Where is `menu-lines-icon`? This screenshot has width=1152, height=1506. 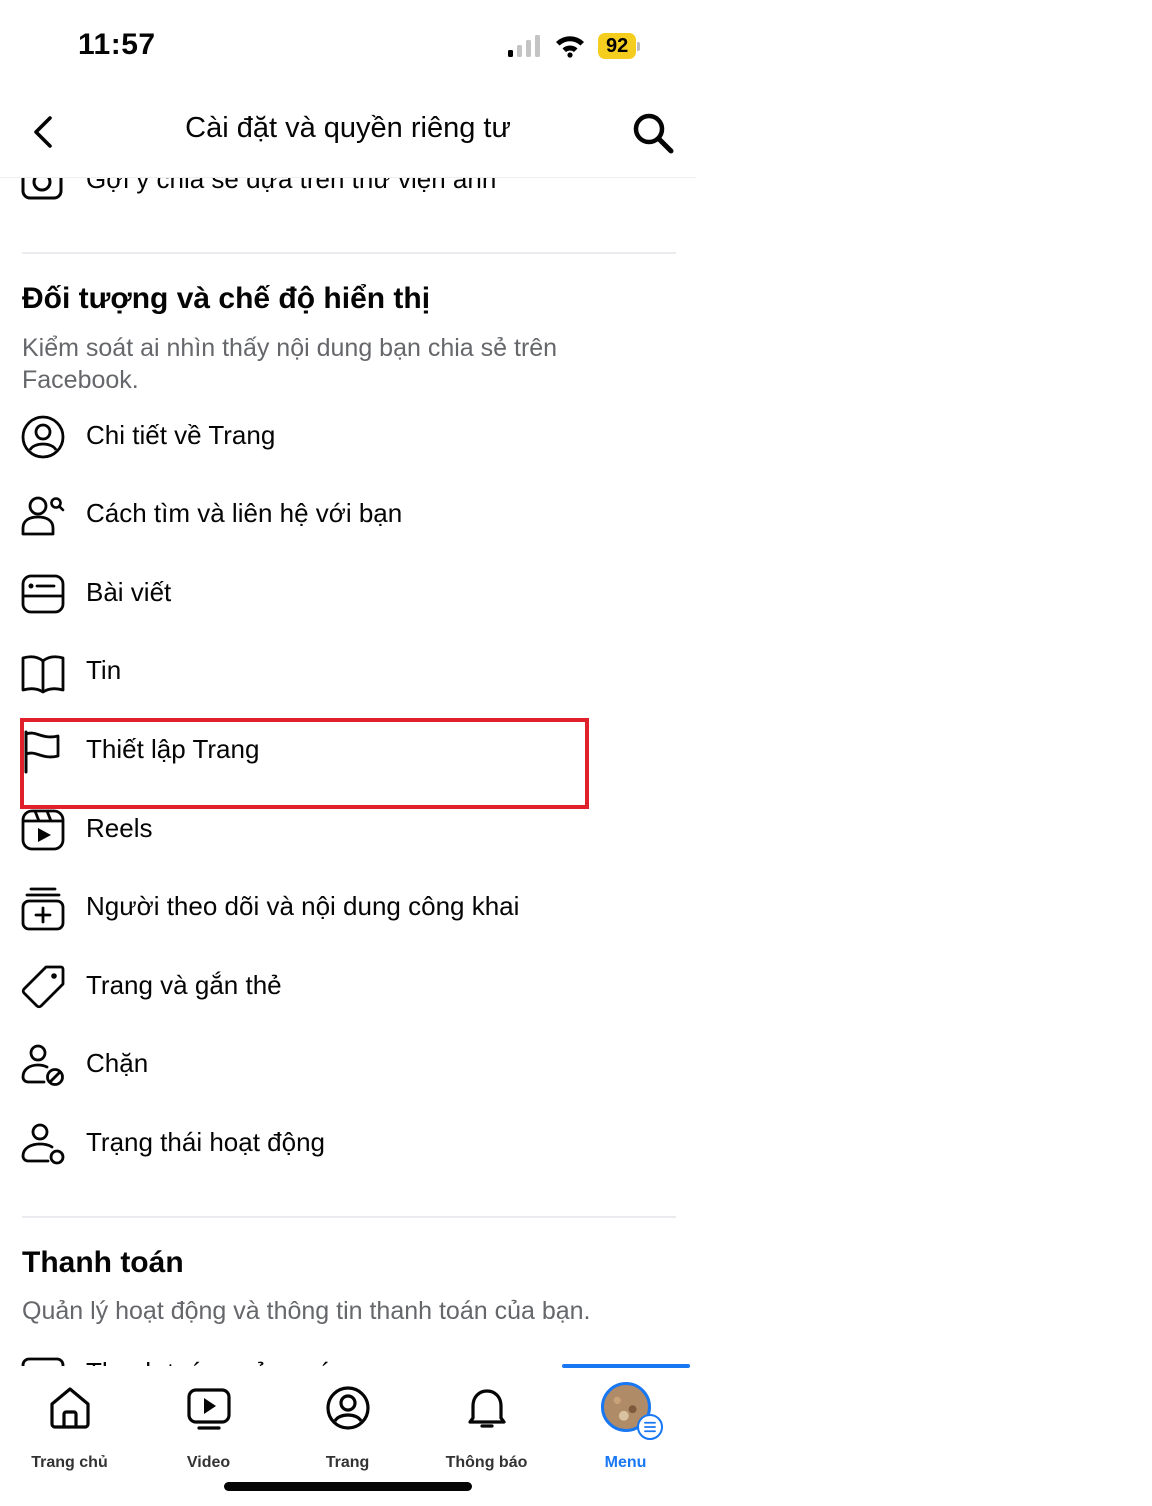
menu-lines-icon is located at coordinates (650, 1427).